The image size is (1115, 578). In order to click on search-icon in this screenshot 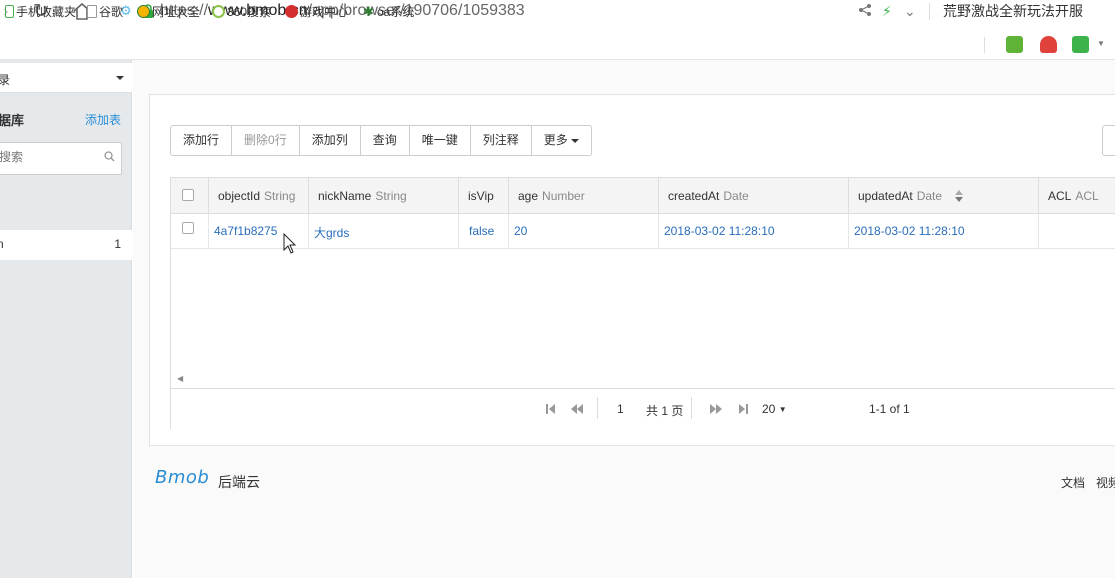, I will do `click(109, 156)`.